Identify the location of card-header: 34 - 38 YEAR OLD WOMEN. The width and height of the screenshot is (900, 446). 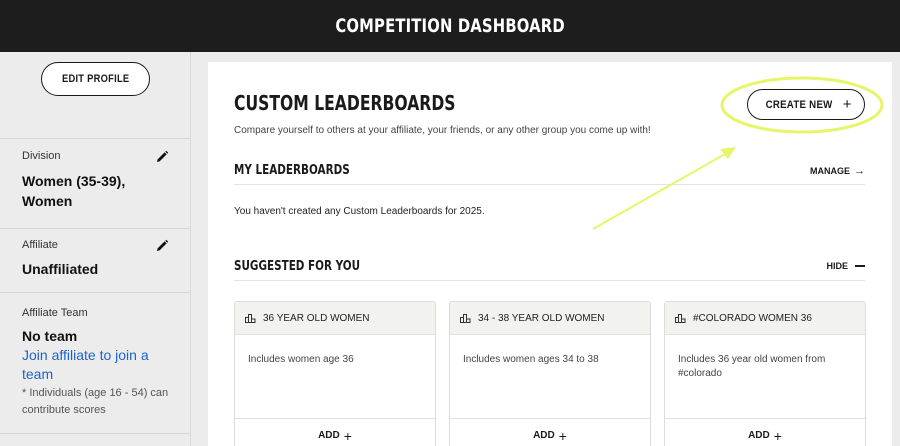
(550, 318).